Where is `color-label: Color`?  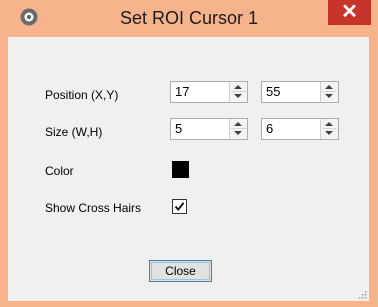
color-label: Color is located at coordinates (59, 171).